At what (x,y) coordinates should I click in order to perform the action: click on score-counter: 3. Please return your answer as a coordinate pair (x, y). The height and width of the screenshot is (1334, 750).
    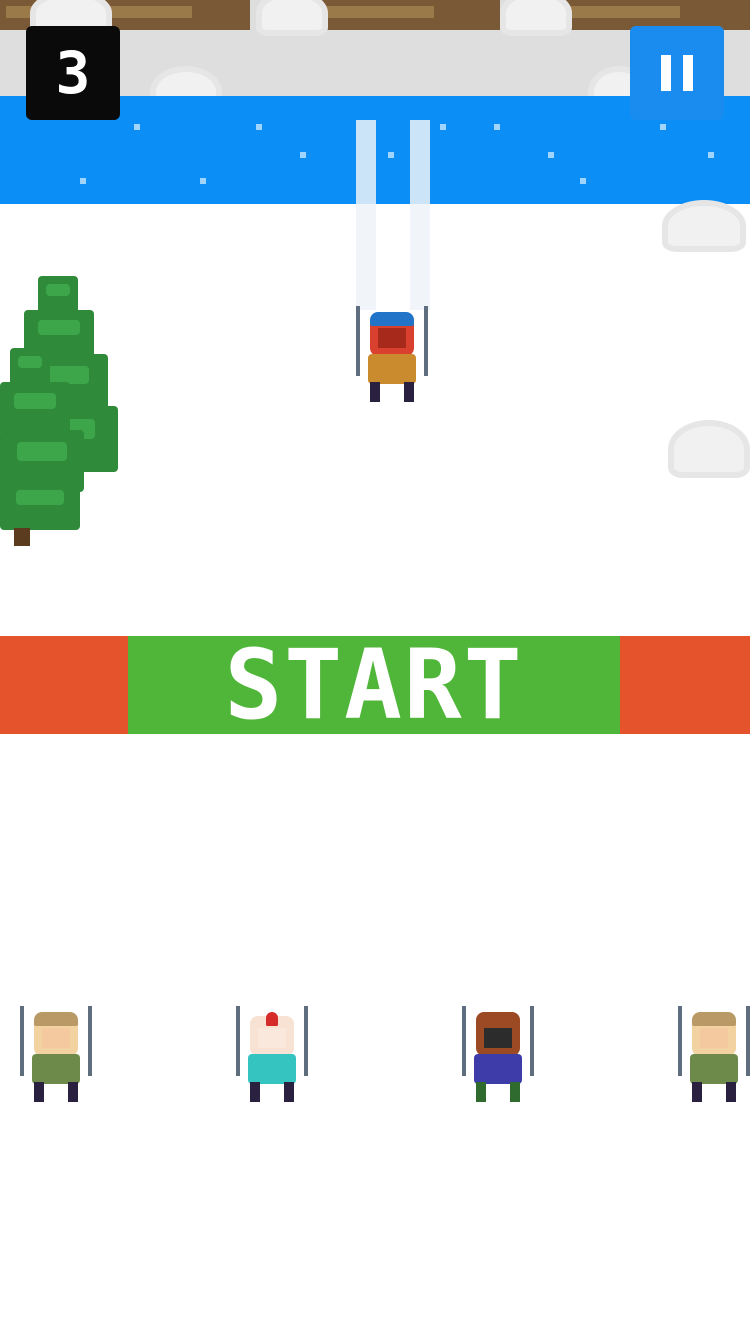
    Looking at the image, I should click on (73, 73).